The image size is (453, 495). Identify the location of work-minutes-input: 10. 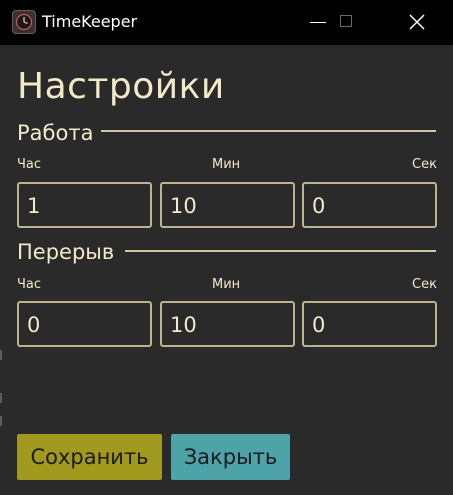
(227, 205).